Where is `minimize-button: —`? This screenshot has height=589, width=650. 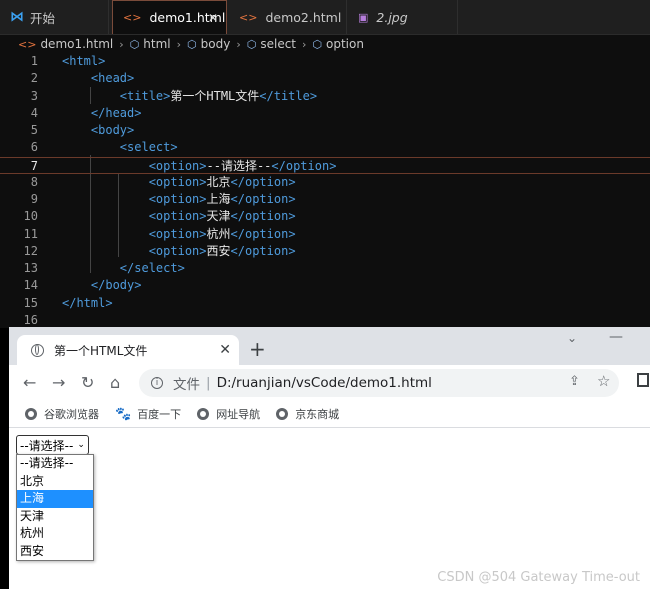
minimize-button: — is located at coordinates (616, 337).